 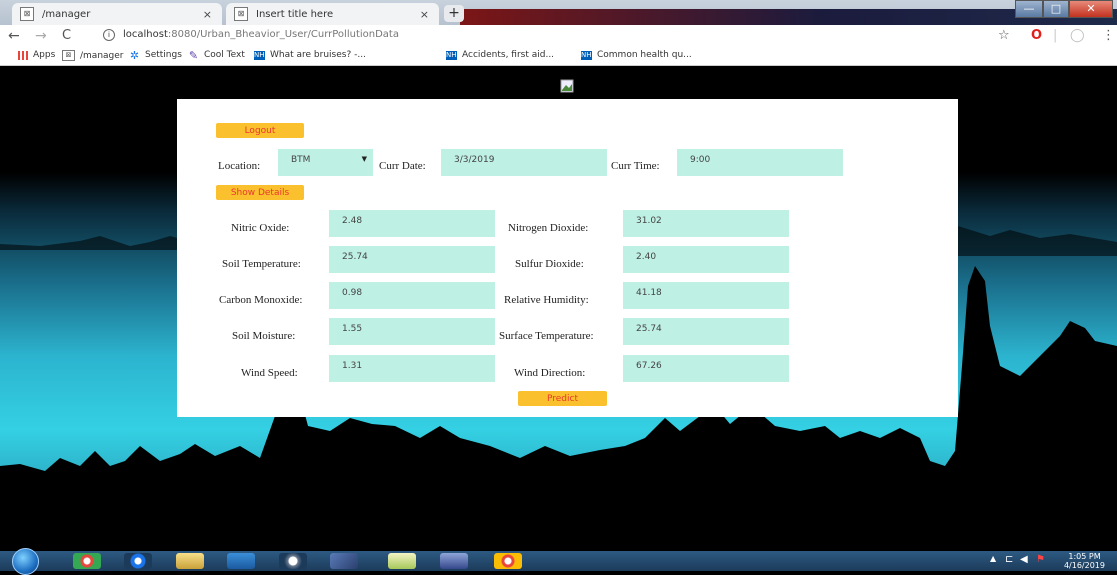 What do you see at coordinates (546, 336) in the screenshot?
I see `surface-temperature-label: Surface Temperature:` at bounding box center [546, 336].